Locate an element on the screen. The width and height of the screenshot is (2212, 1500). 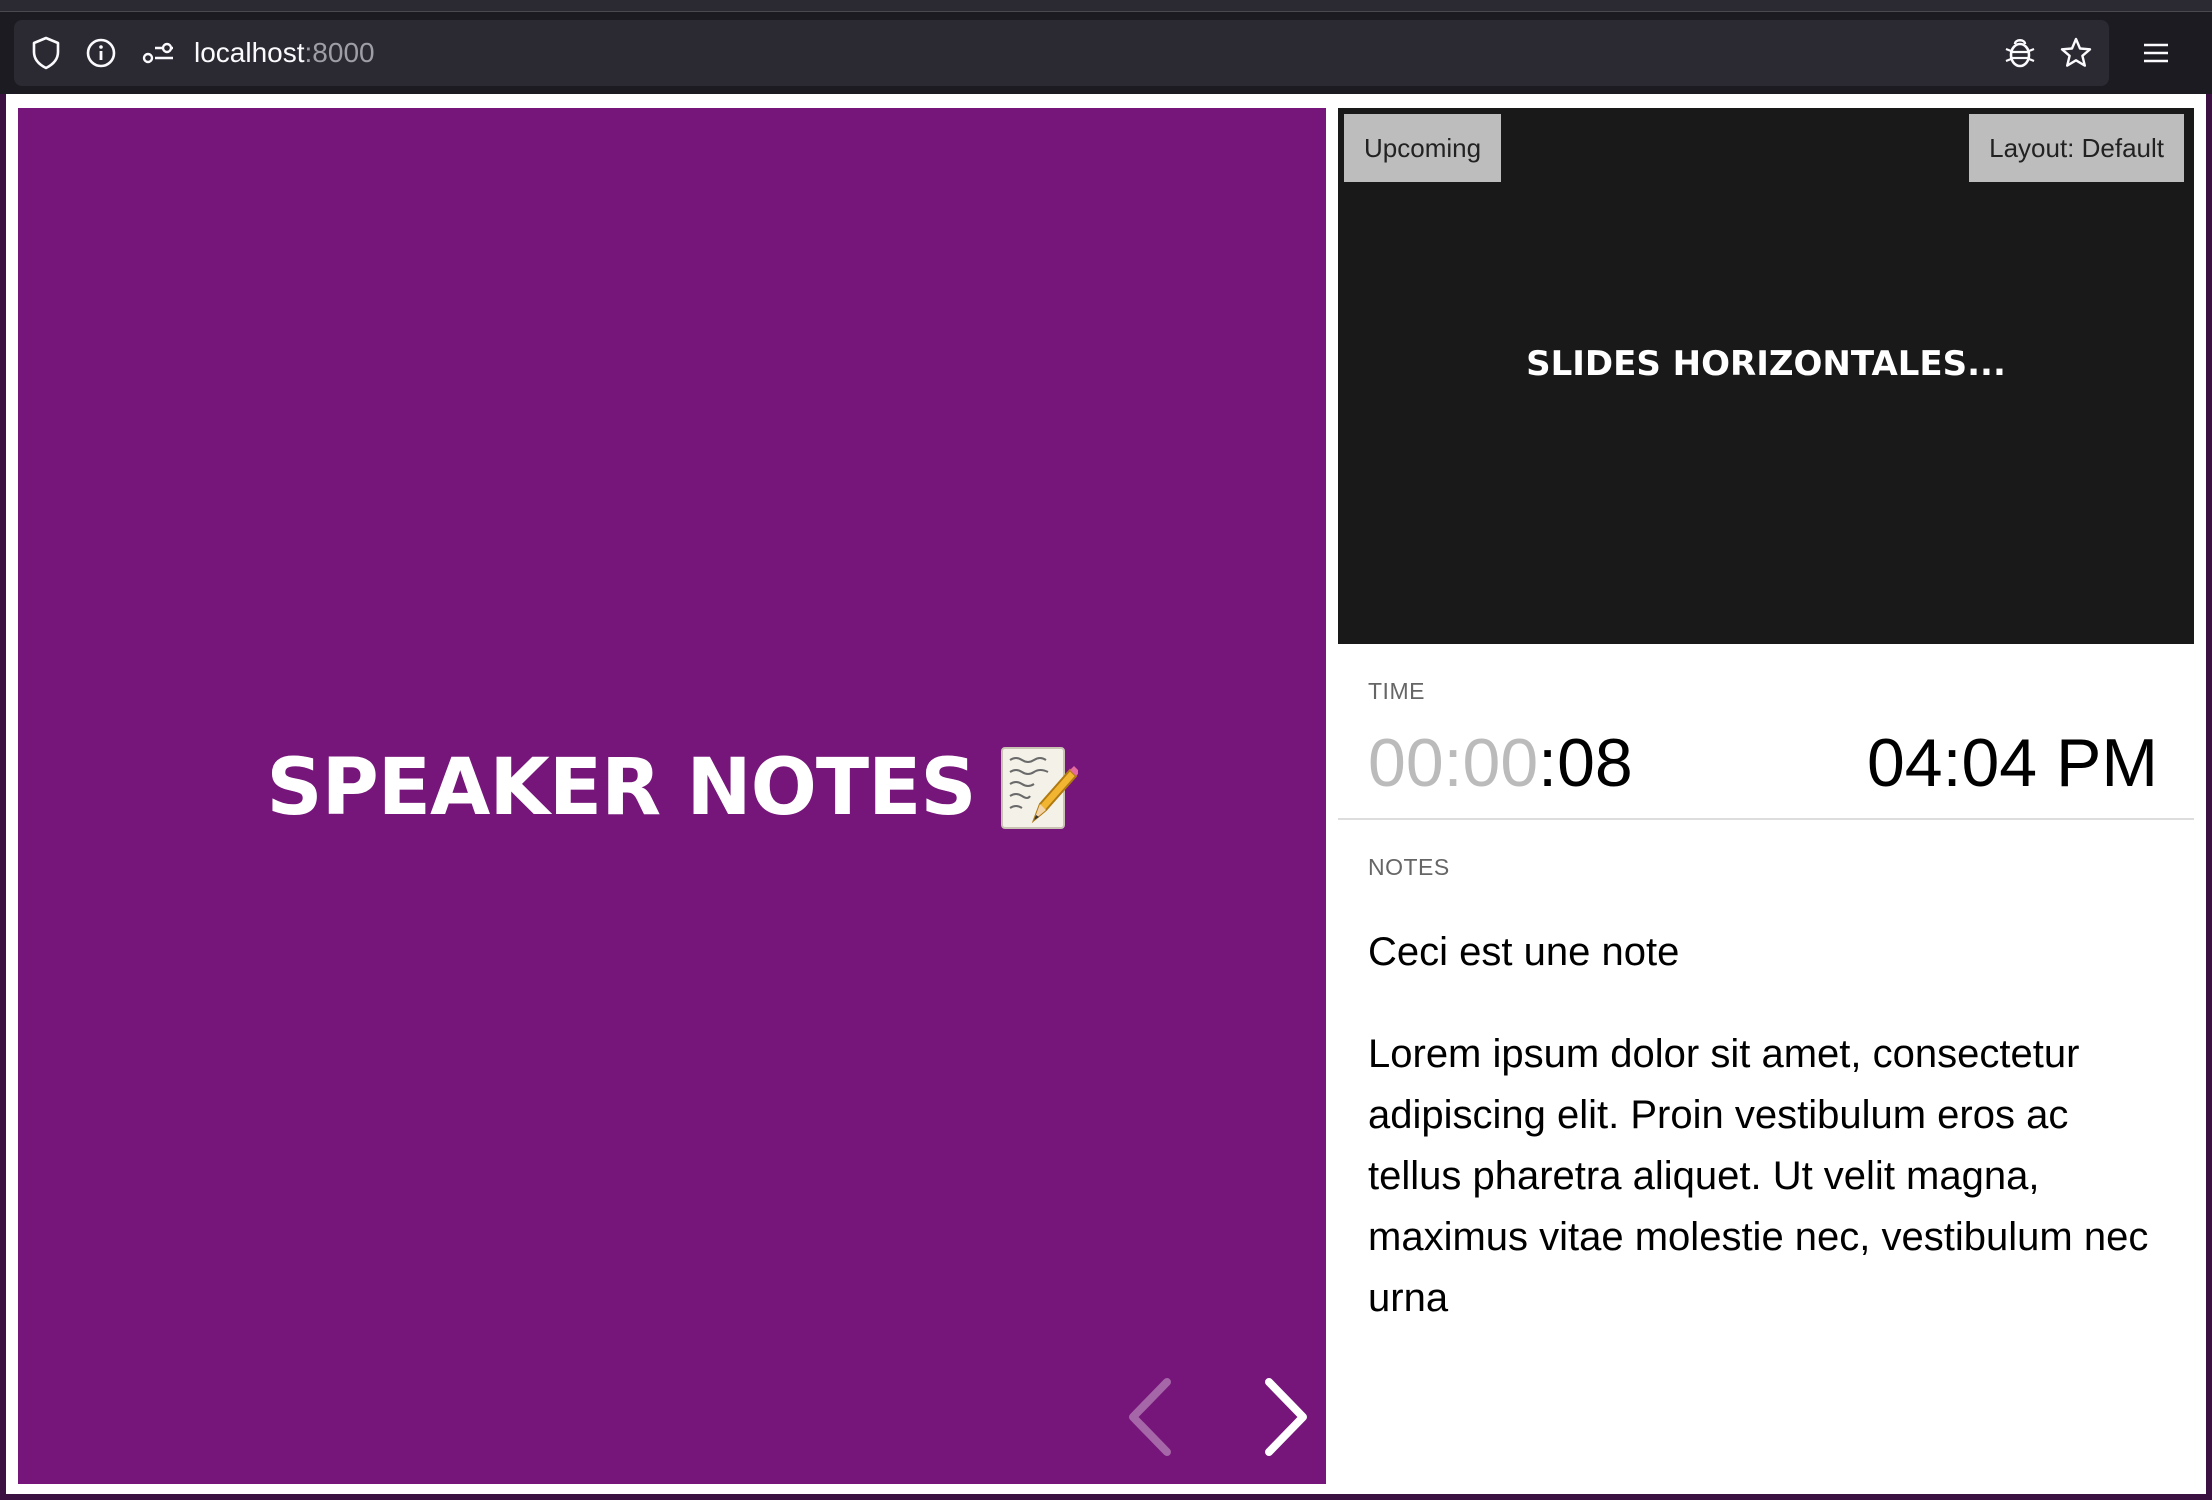
slide-heading-text: SPEAKER NOTES is located at coordinates (621, 788).